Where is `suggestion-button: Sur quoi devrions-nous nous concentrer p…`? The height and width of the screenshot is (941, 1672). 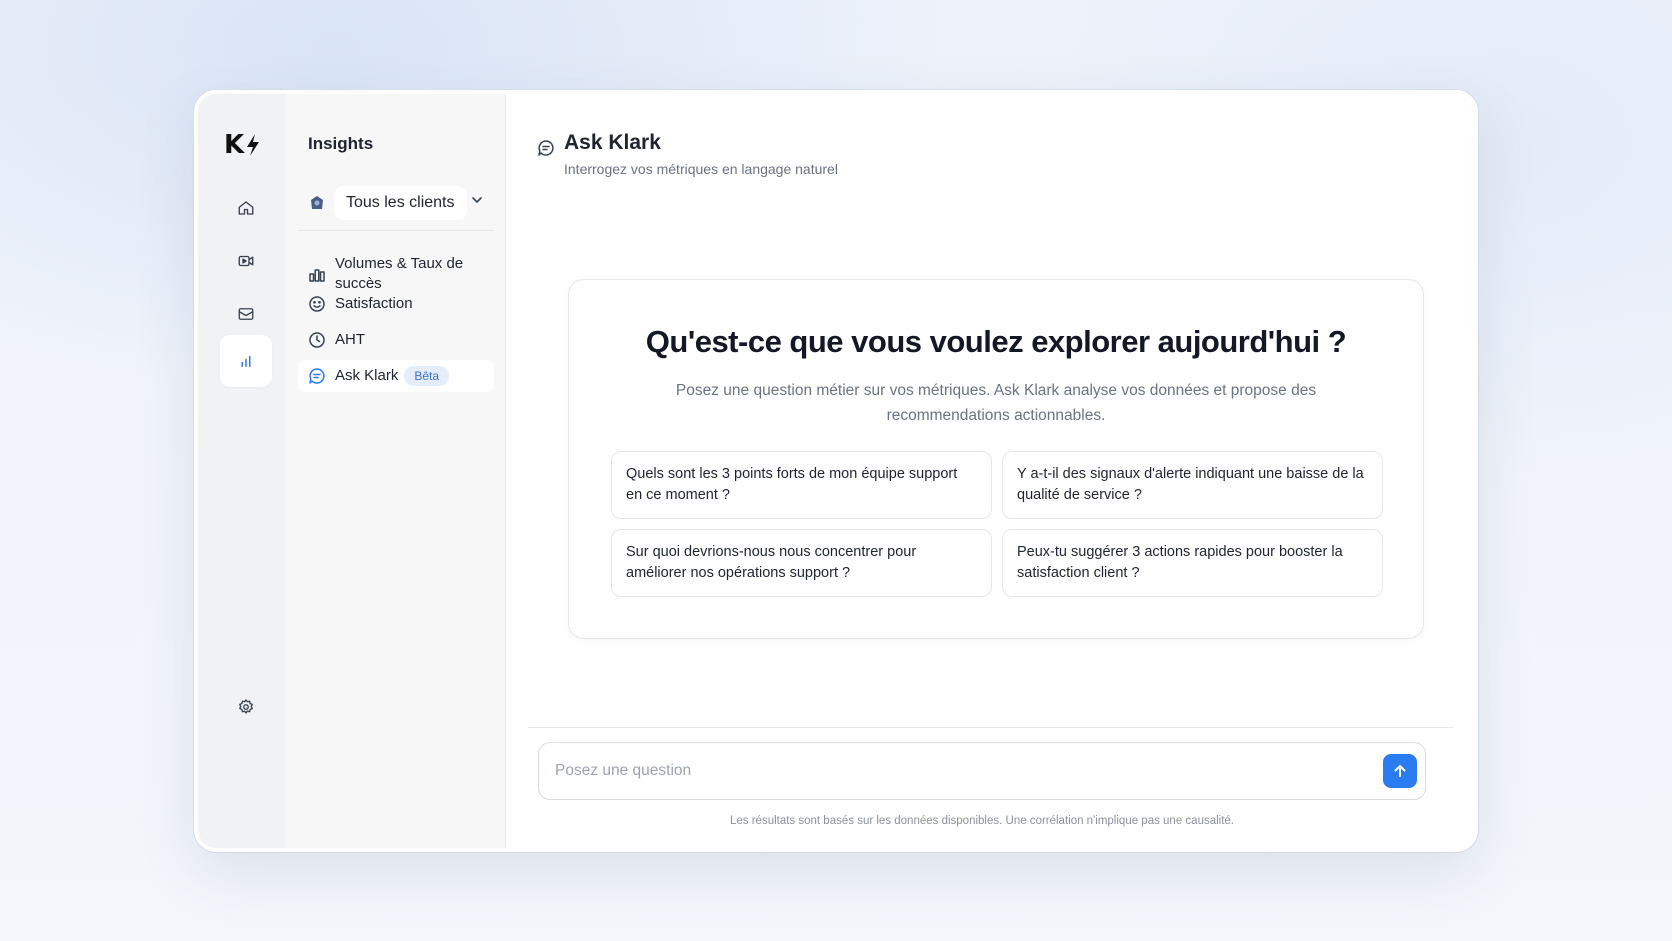
suggestion-button: Sur quoi devrions-nous nous concentrer p… is located at coordinates (801, 563).